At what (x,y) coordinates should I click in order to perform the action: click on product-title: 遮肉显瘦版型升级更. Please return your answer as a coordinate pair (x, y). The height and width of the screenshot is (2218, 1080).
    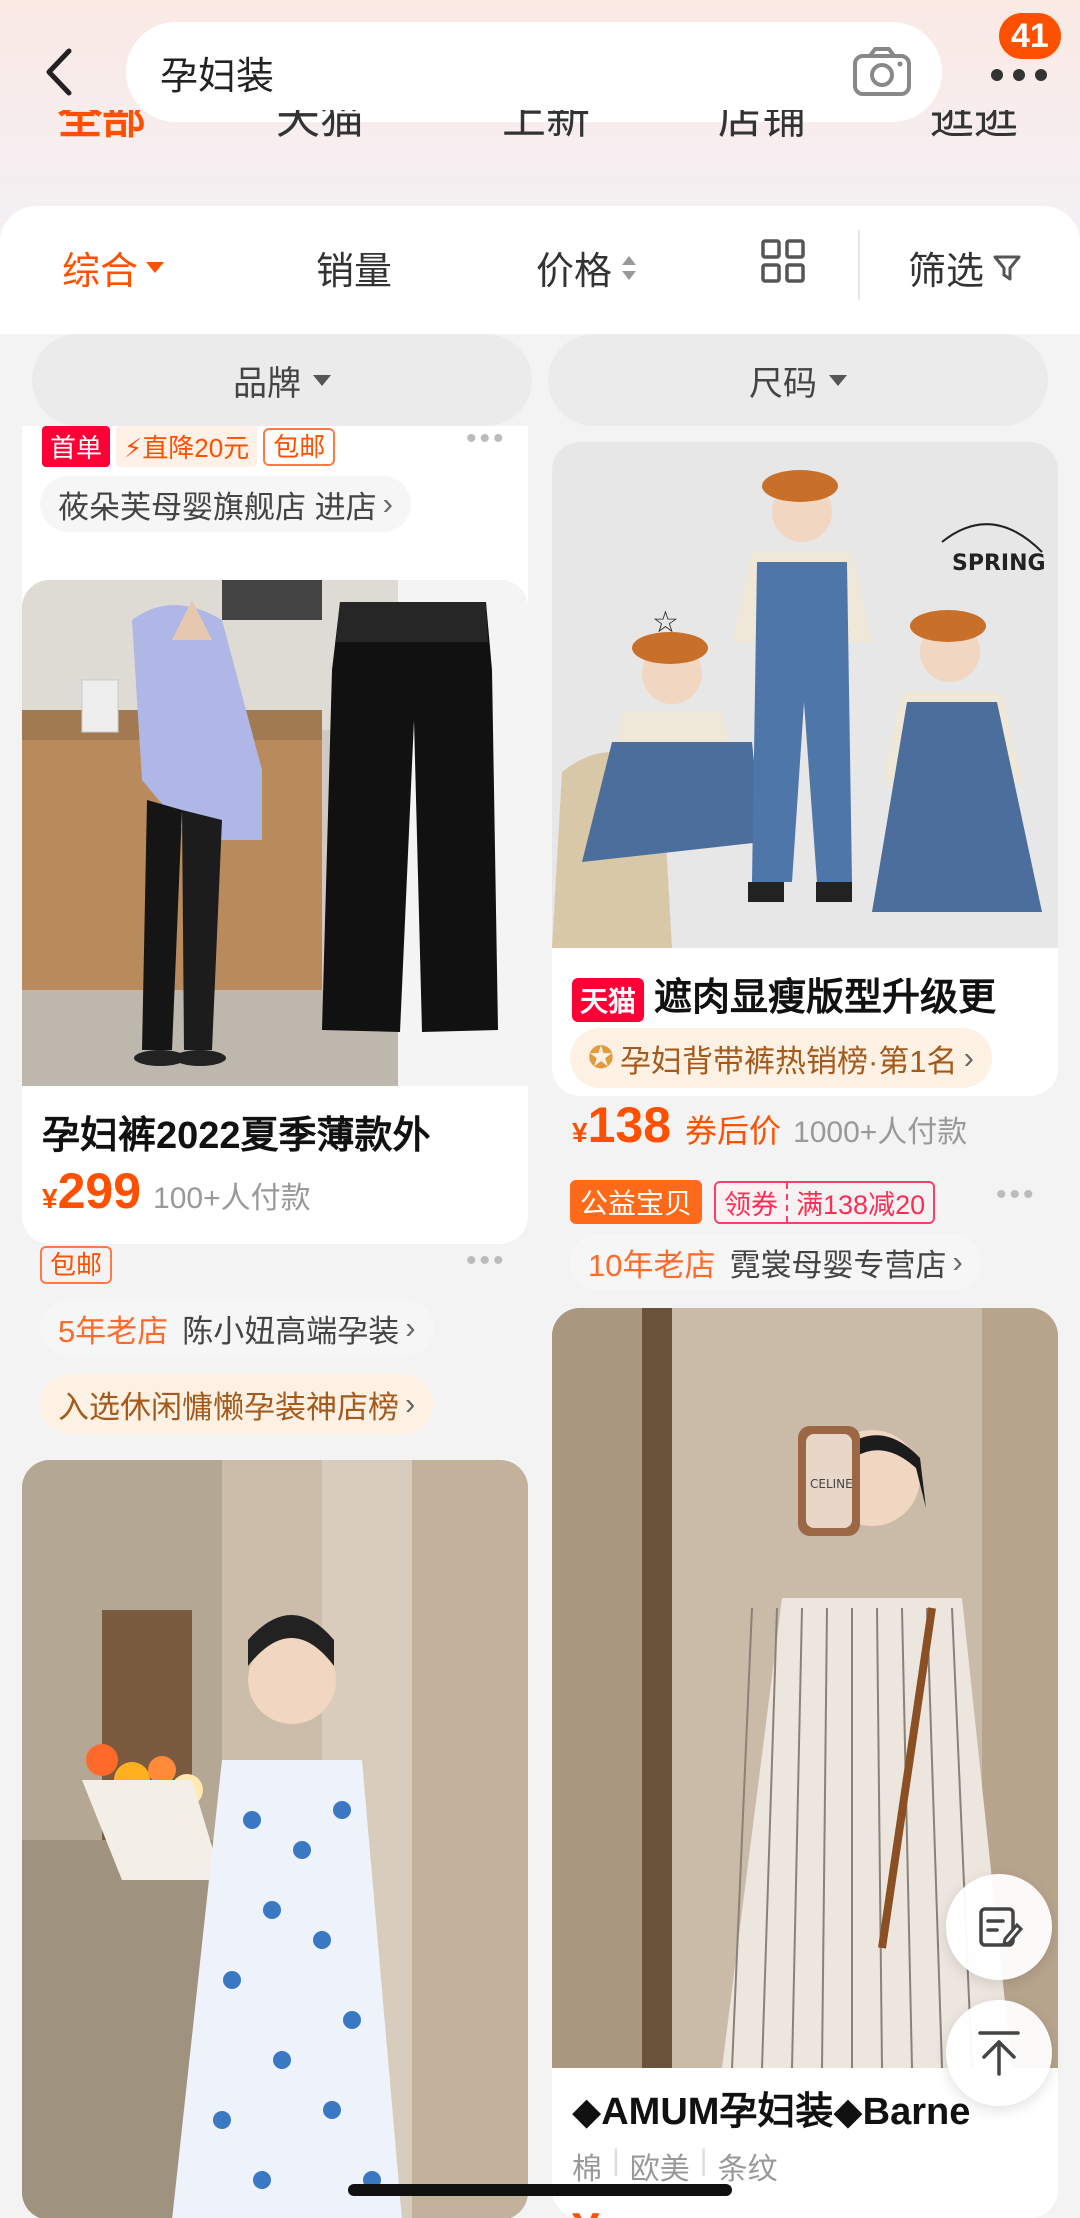
    Looking at the image, I should click on (825, 998).